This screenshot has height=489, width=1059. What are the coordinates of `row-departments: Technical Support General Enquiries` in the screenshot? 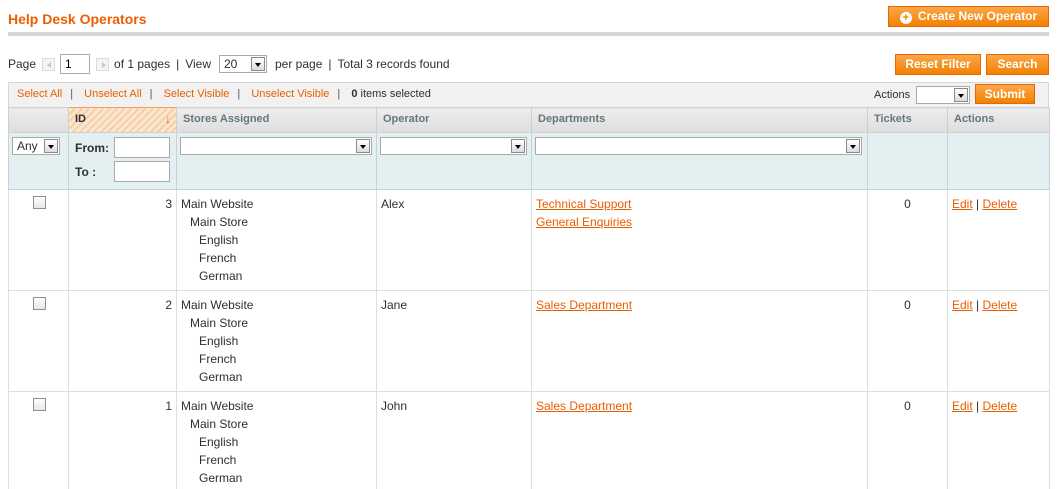 It's located at (699, 240).